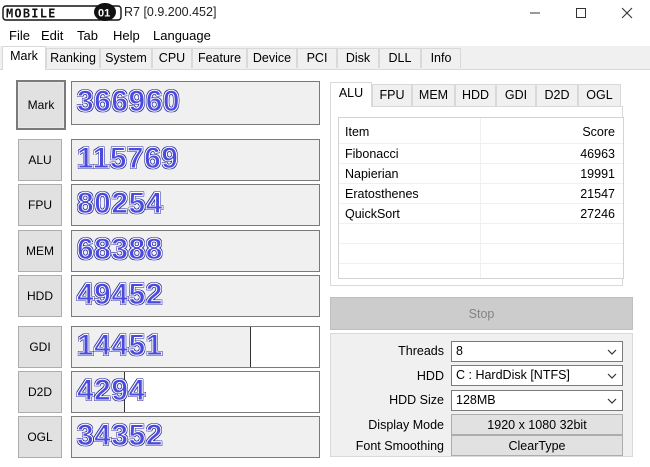  I want to click on subtab-d2d: D2D, so click(557, 95).